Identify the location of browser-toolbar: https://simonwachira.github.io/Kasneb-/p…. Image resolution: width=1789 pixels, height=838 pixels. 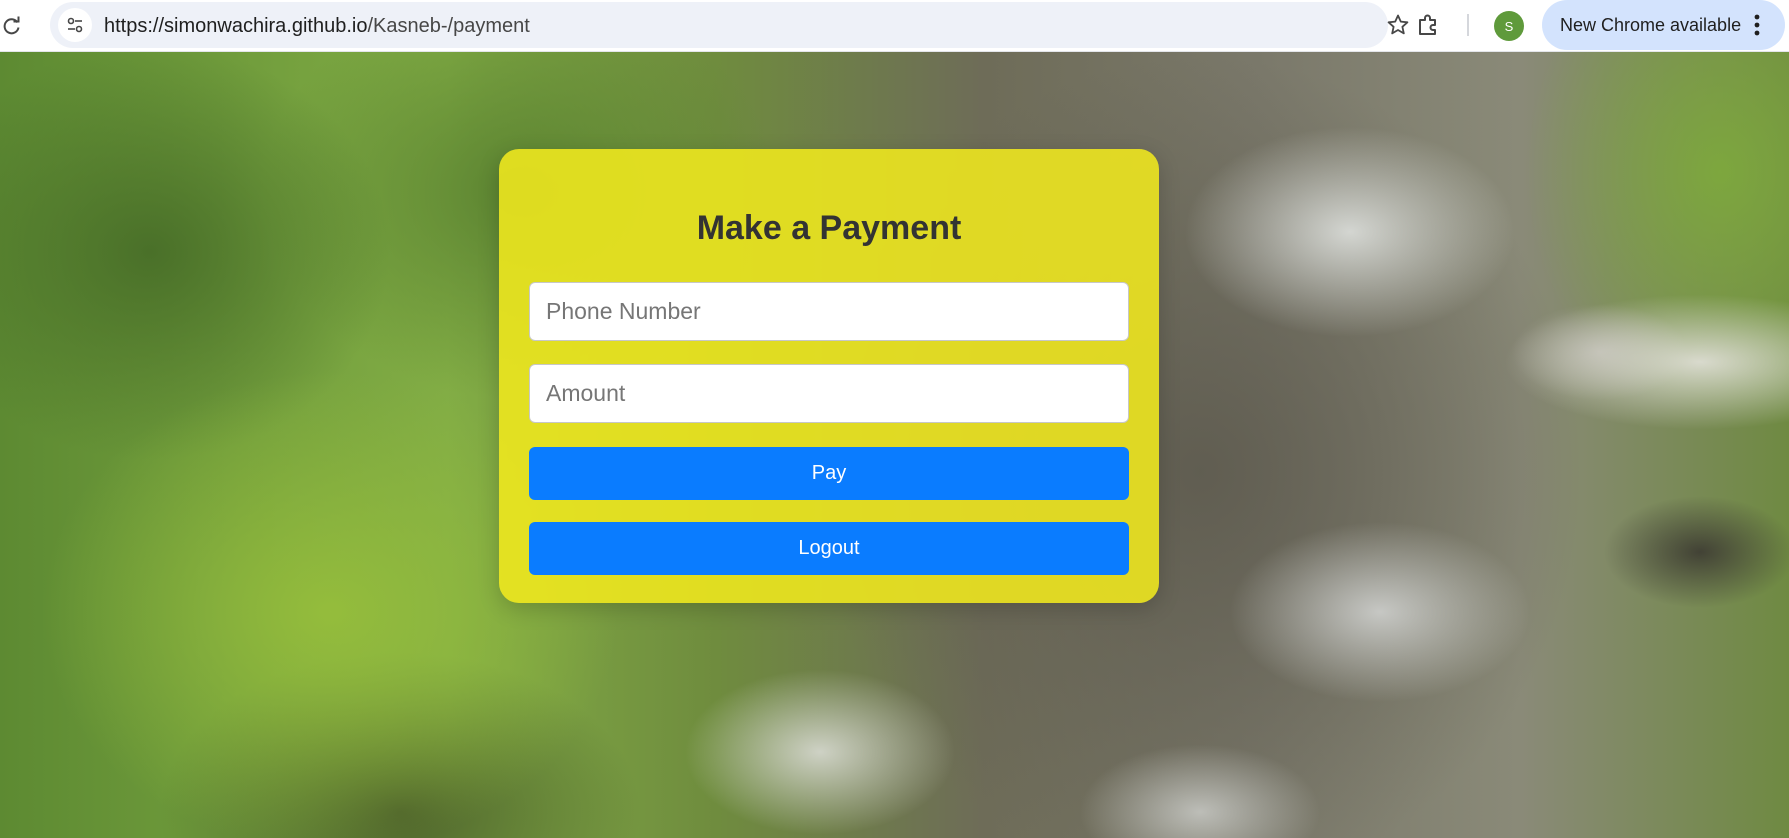
(894, 26).